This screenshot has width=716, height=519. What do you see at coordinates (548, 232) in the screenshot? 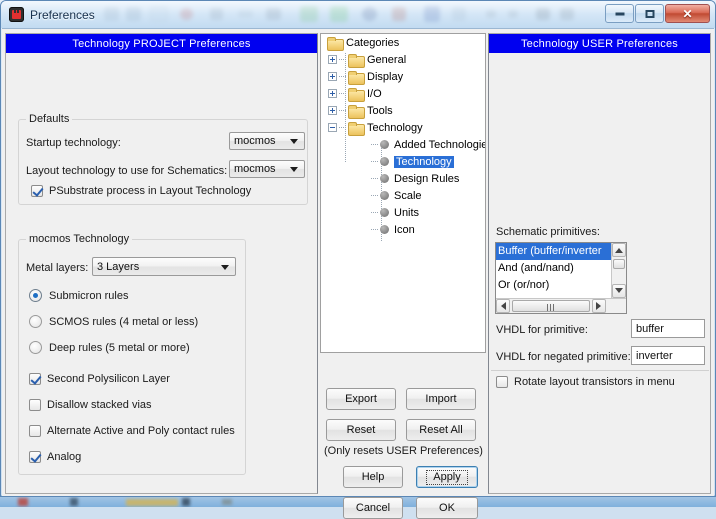
I see `schematic-primitives-label: Schematic primitives:` at bounding box center [548, 232].